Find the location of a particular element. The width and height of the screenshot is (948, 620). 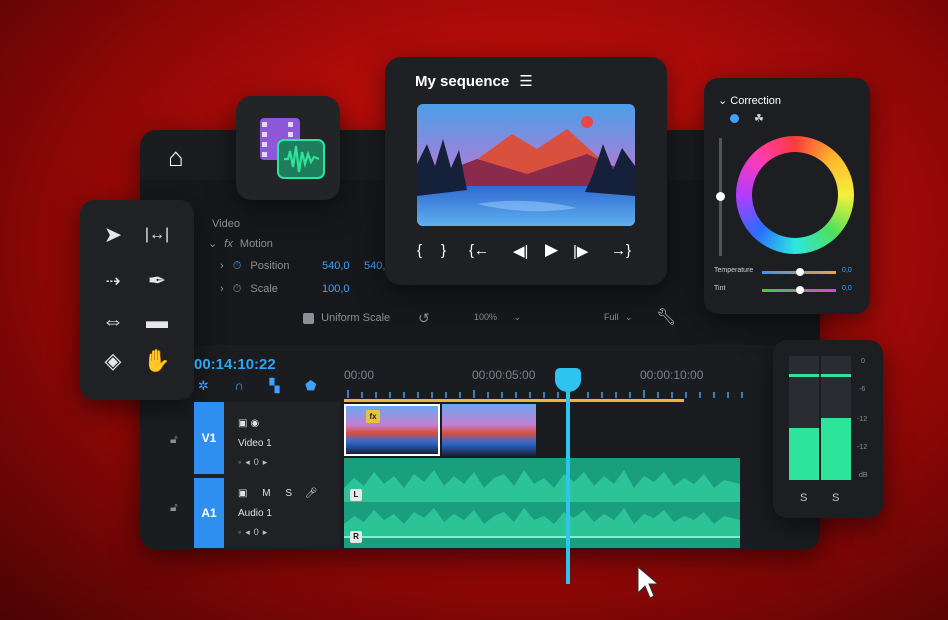

track-badge-a1: A1 is located at coordinates (209, 513).